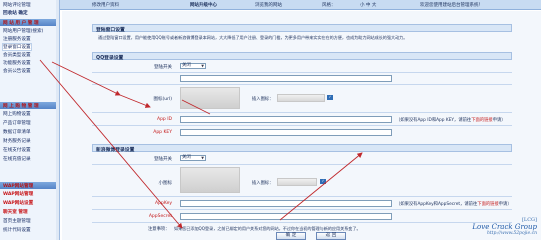  What do you see at coordinates (17, 71) in the screenshot?
I see `sidebar-item-member-notice: 会员公告设置` at bounding box center [17, 71].